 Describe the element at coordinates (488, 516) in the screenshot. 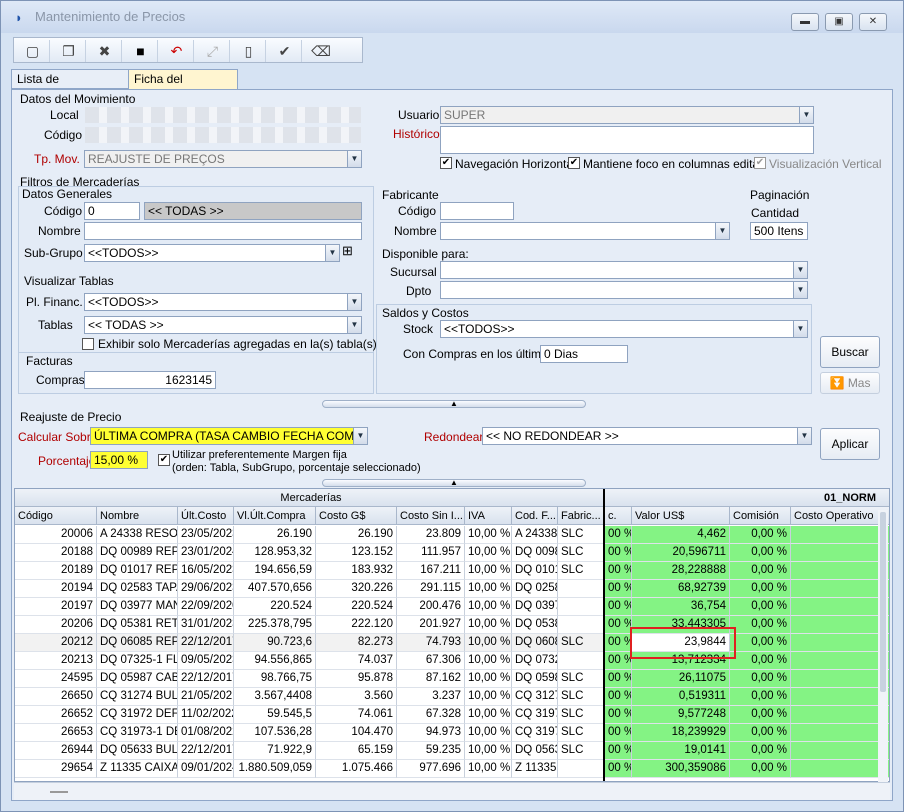

I see `column-header: IVA` at that location.